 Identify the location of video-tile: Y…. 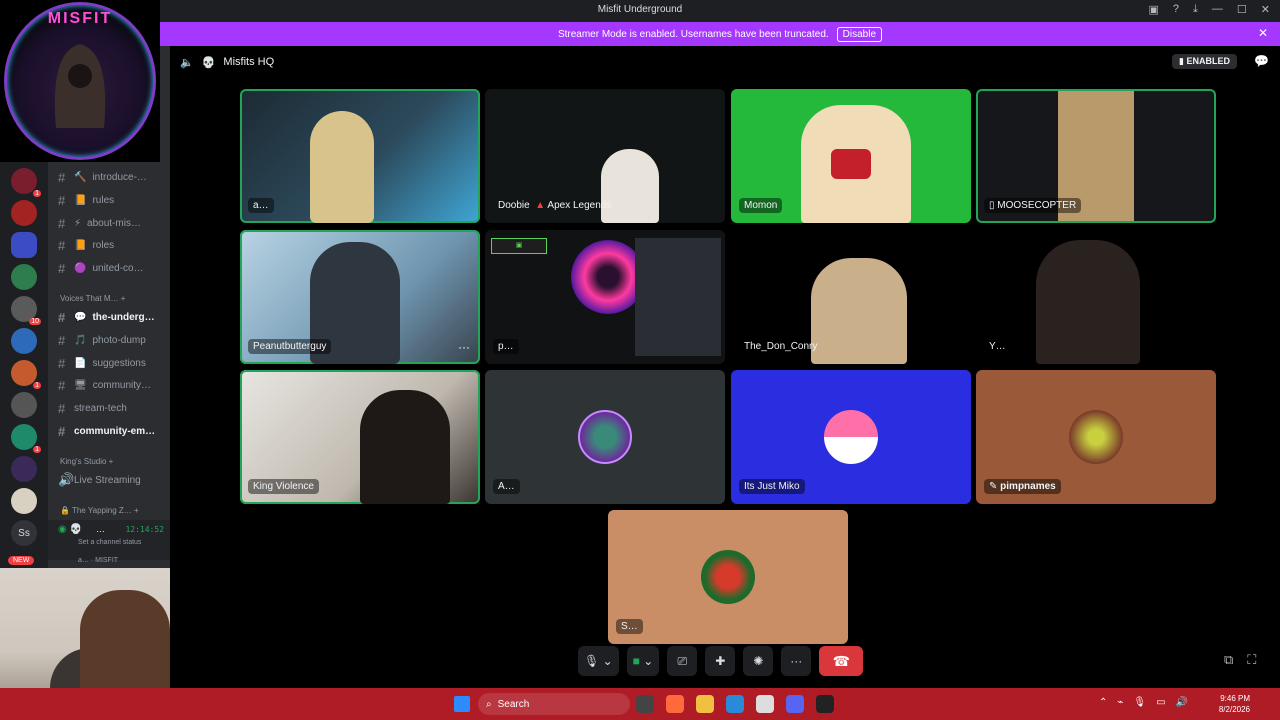
(1096, 297).